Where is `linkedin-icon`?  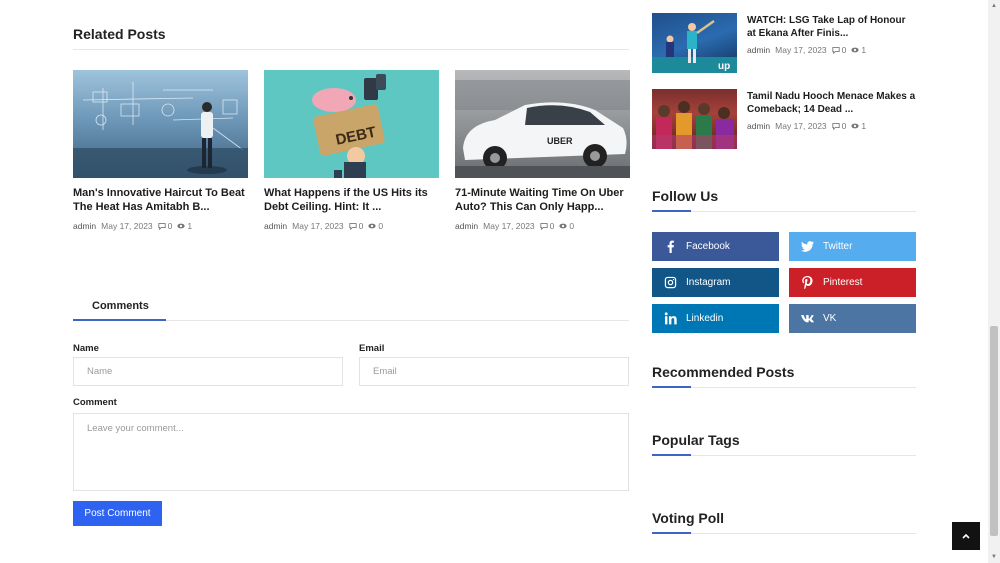 linkedin-icon is located at coordinates (670, 318).